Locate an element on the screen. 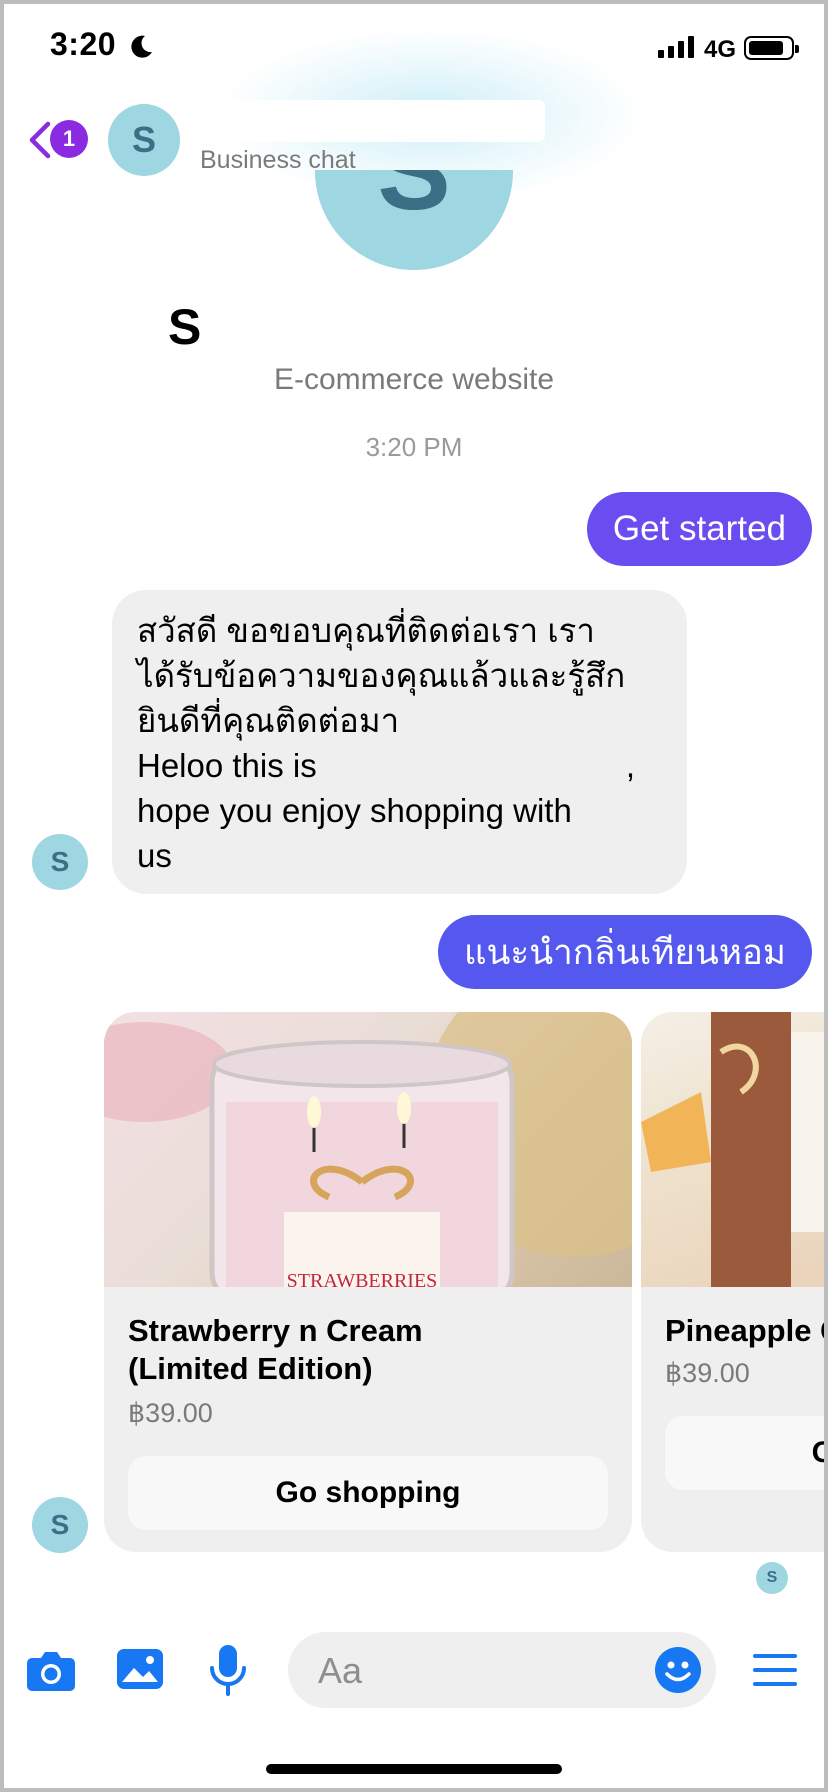 This screenshot has height=1792, width=828. back-chevron-icon is located at coordinates (39, 140).